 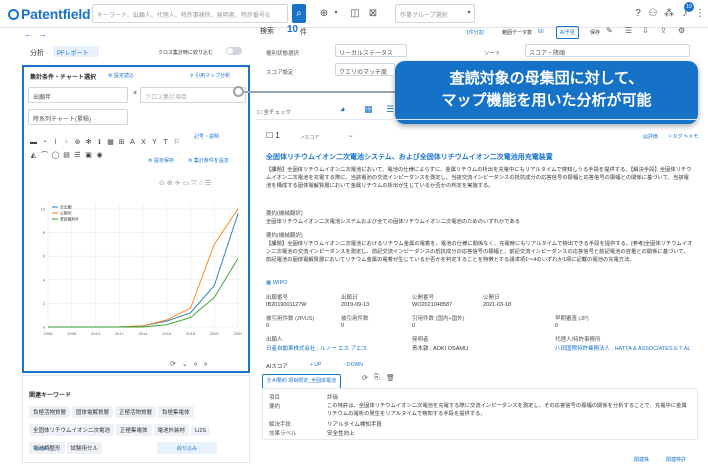 I want to click on eval-button: ▤評価, so click(x=650, y=136).